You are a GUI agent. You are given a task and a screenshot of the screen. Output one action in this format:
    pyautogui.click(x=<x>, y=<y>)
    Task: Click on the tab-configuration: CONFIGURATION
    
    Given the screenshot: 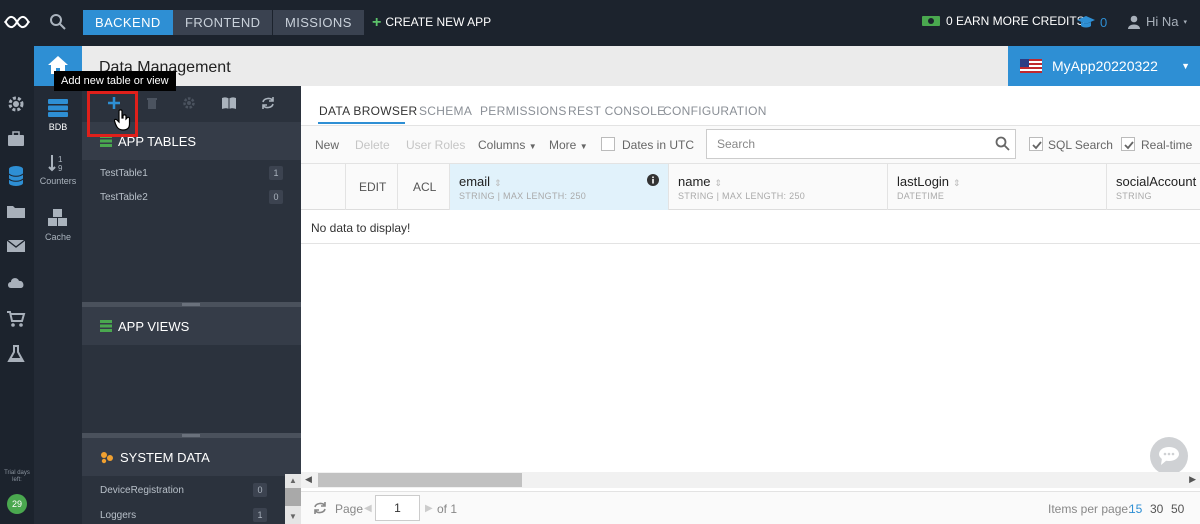 What is the action you would take?
    pyautogui.click(x=715, y=111)
    